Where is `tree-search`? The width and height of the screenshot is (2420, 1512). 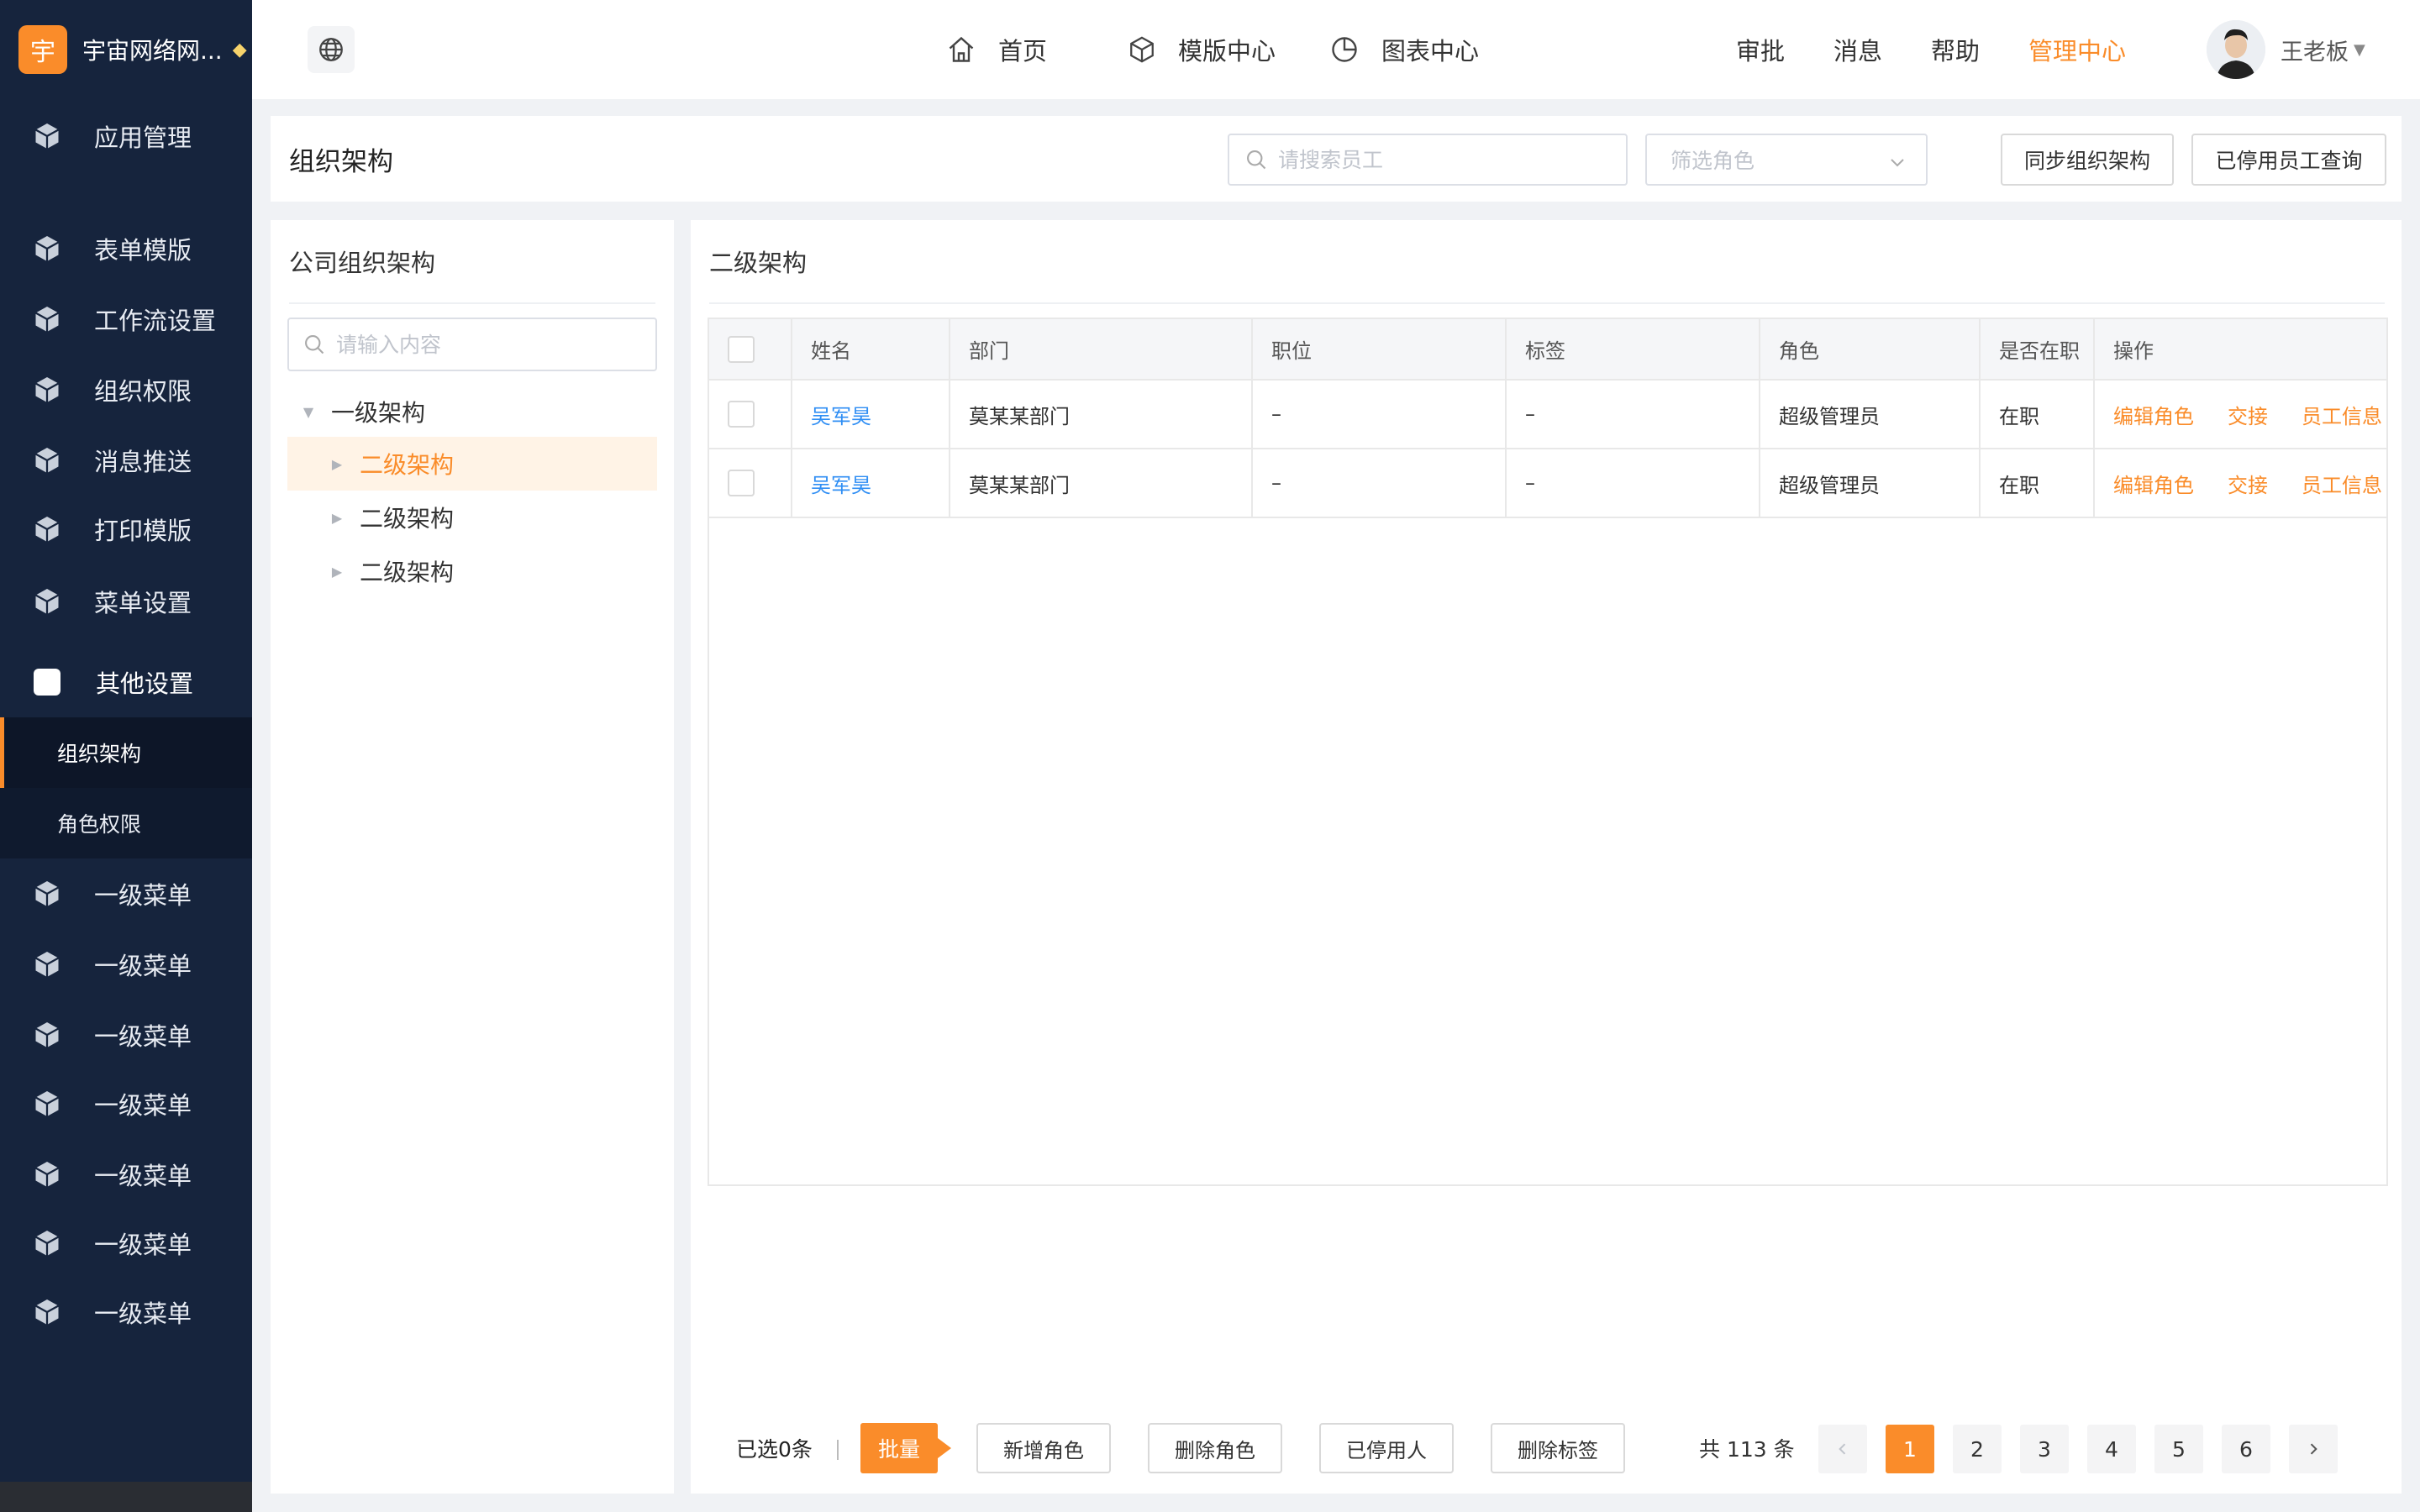
tree-search is located at coordinates (472, 344).